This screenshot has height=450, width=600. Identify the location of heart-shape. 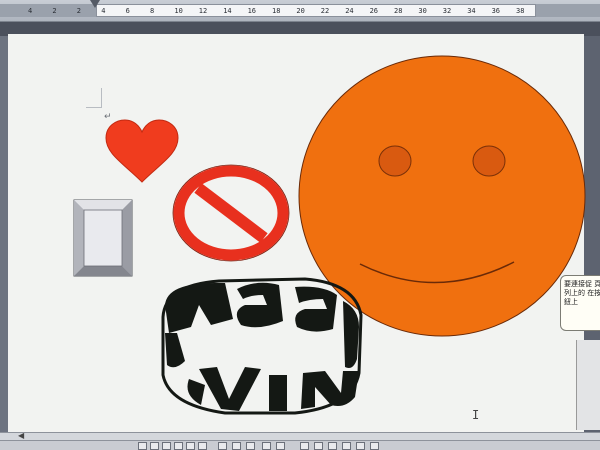
(142, 151).